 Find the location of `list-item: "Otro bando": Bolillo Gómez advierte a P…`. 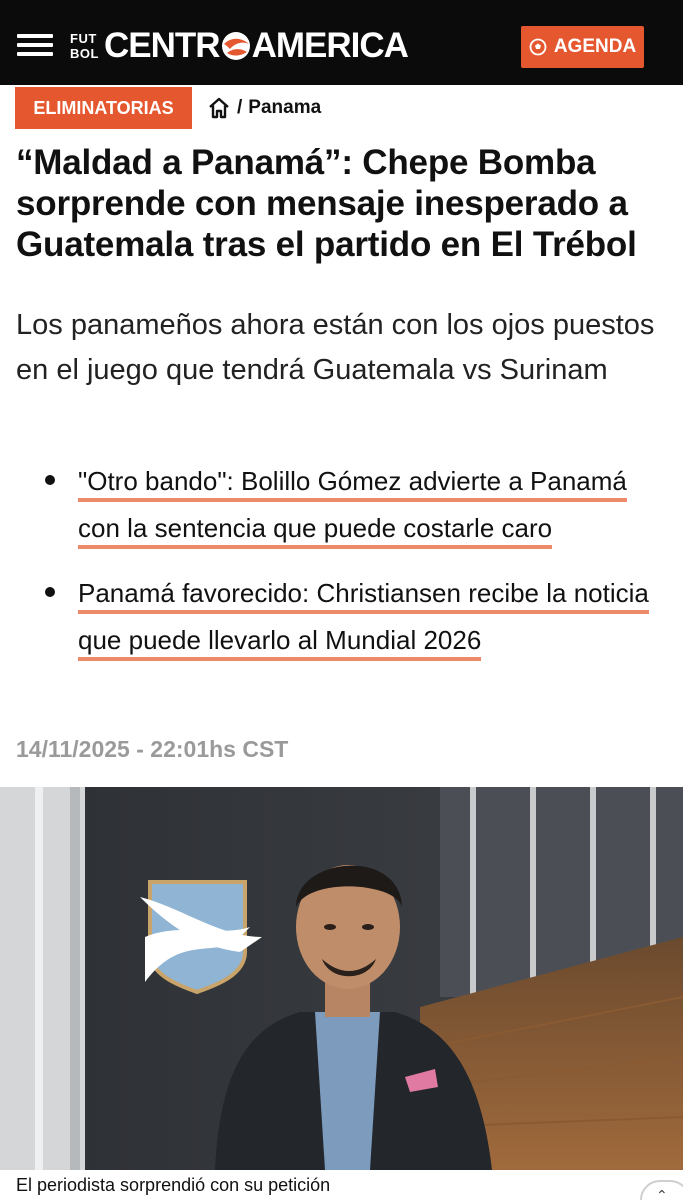

list-item: "Otro bando": Bolillo Gómez advierte a P… is located at coordinates (355, 505).